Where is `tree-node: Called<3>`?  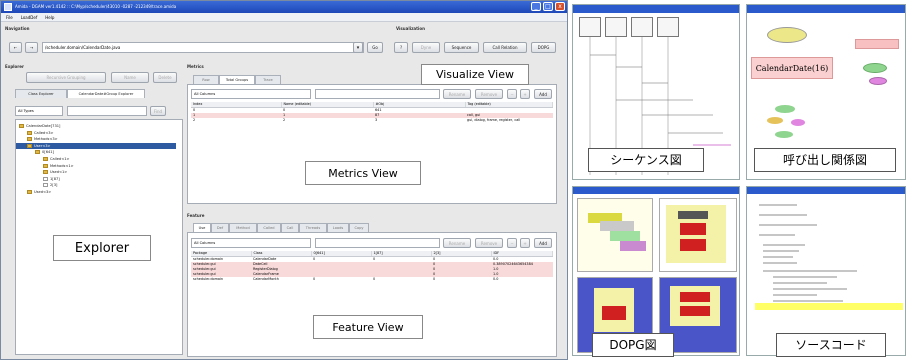 tree-node: Called<3> is located at coordinates (97, 133).